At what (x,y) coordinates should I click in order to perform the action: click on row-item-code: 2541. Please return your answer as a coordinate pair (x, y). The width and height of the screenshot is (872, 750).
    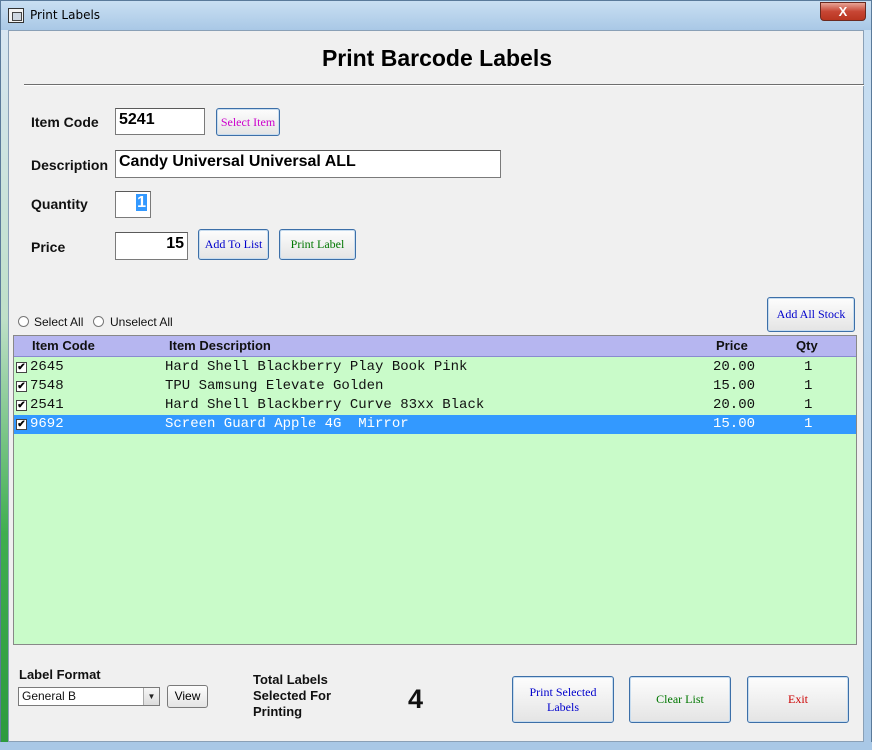
    Looking at the image, I should click on (47, 405).